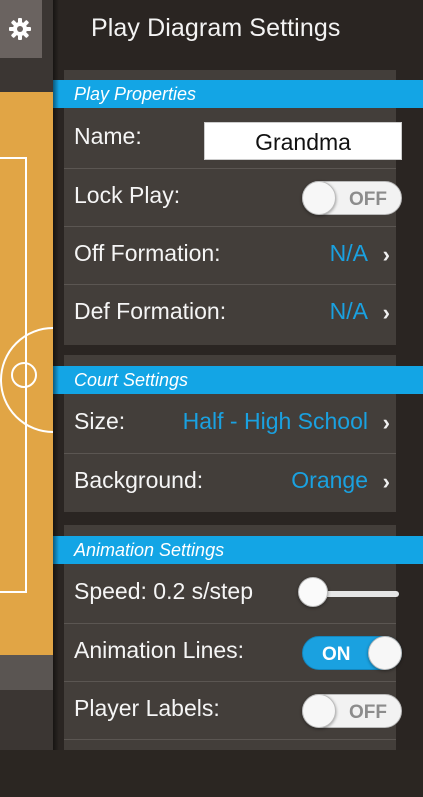 Image resolution: width=423 pixels, height=797 pixels. What do you see at coordinates (108, 136) in the screenshot?
I see `name-label: Name:` at bounding box center [108, 136].